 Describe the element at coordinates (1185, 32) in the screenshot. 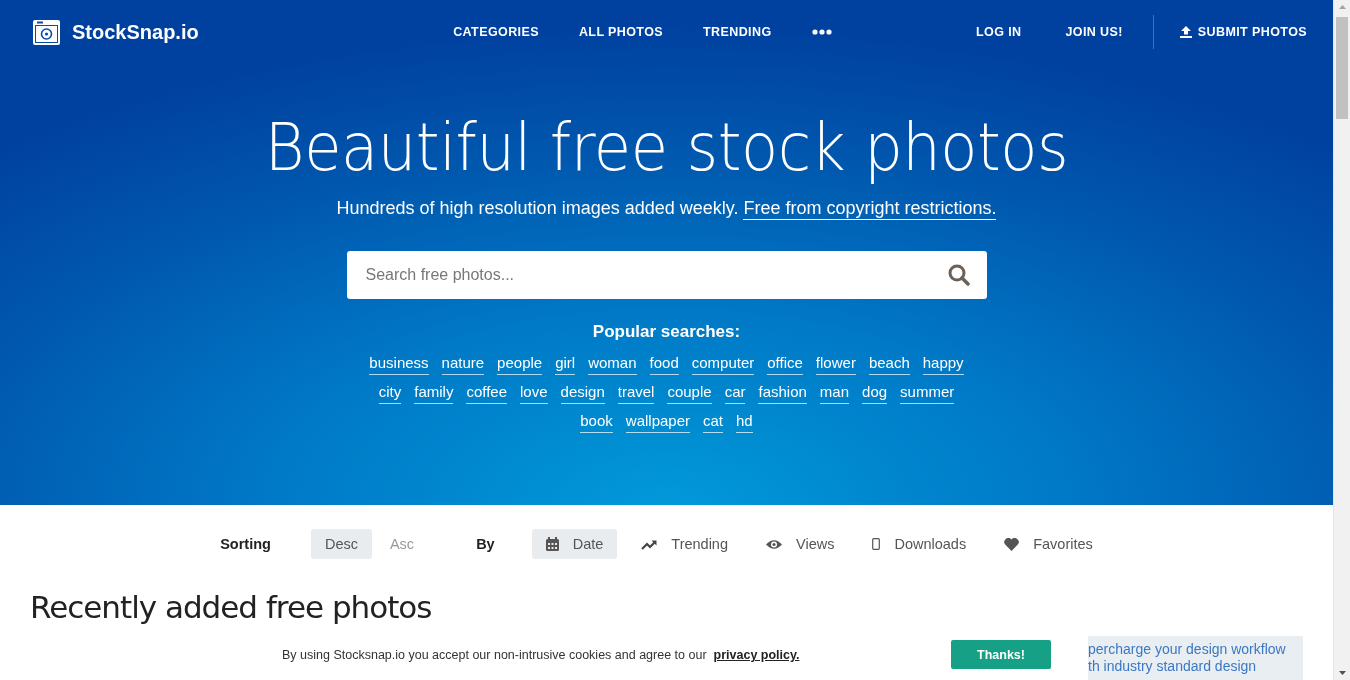

I see `upload-icon` at that location.